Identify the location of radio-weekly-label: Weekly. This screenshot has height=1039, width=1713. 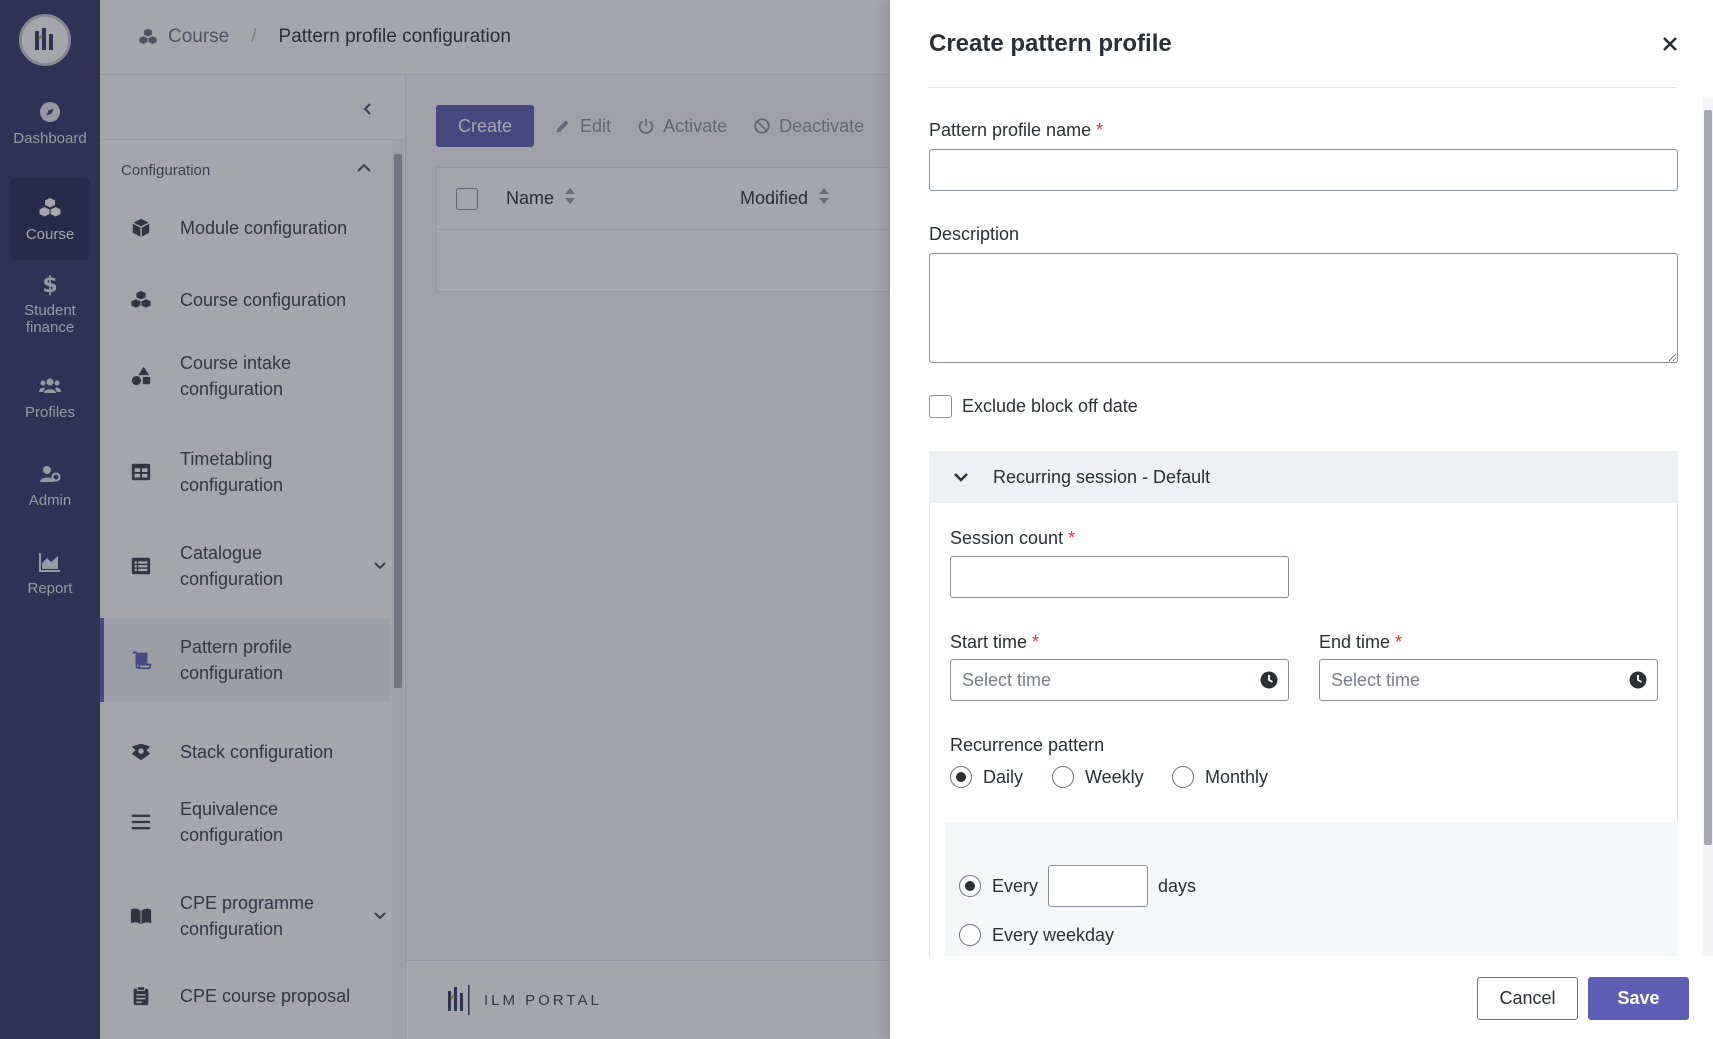
(1114, 776).